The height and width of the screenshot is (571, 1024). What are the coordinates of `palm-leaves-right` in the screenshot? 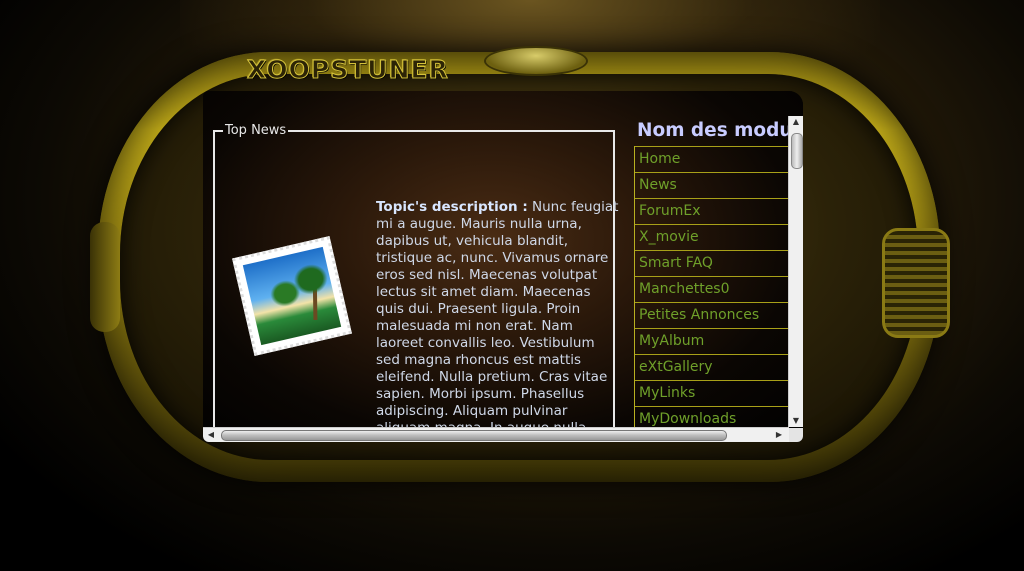 It's located at (310, 279).